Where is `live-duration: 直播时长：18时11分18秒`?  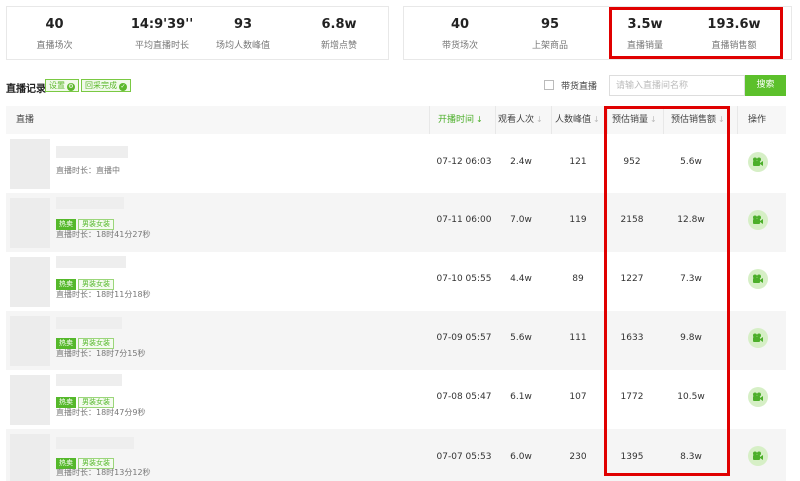 live-duration: 直播时长：18时11分18秒 is located at coordinates (103, 294).